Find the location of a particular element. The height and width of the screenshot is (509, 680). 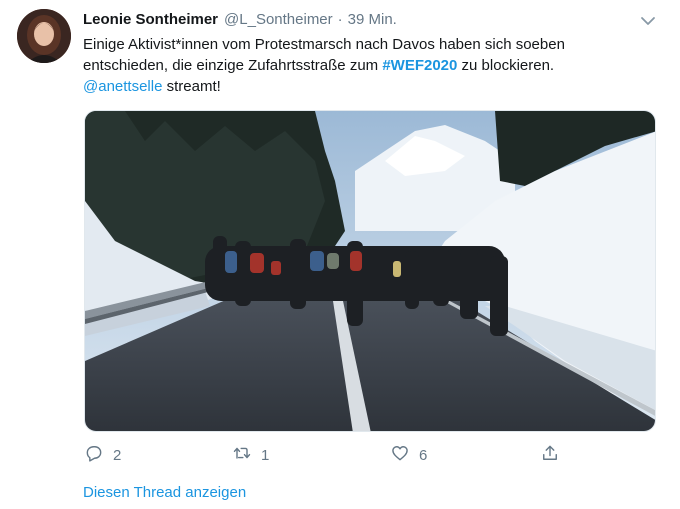

retweet-button: 1 is located at coordinates (250, 455).